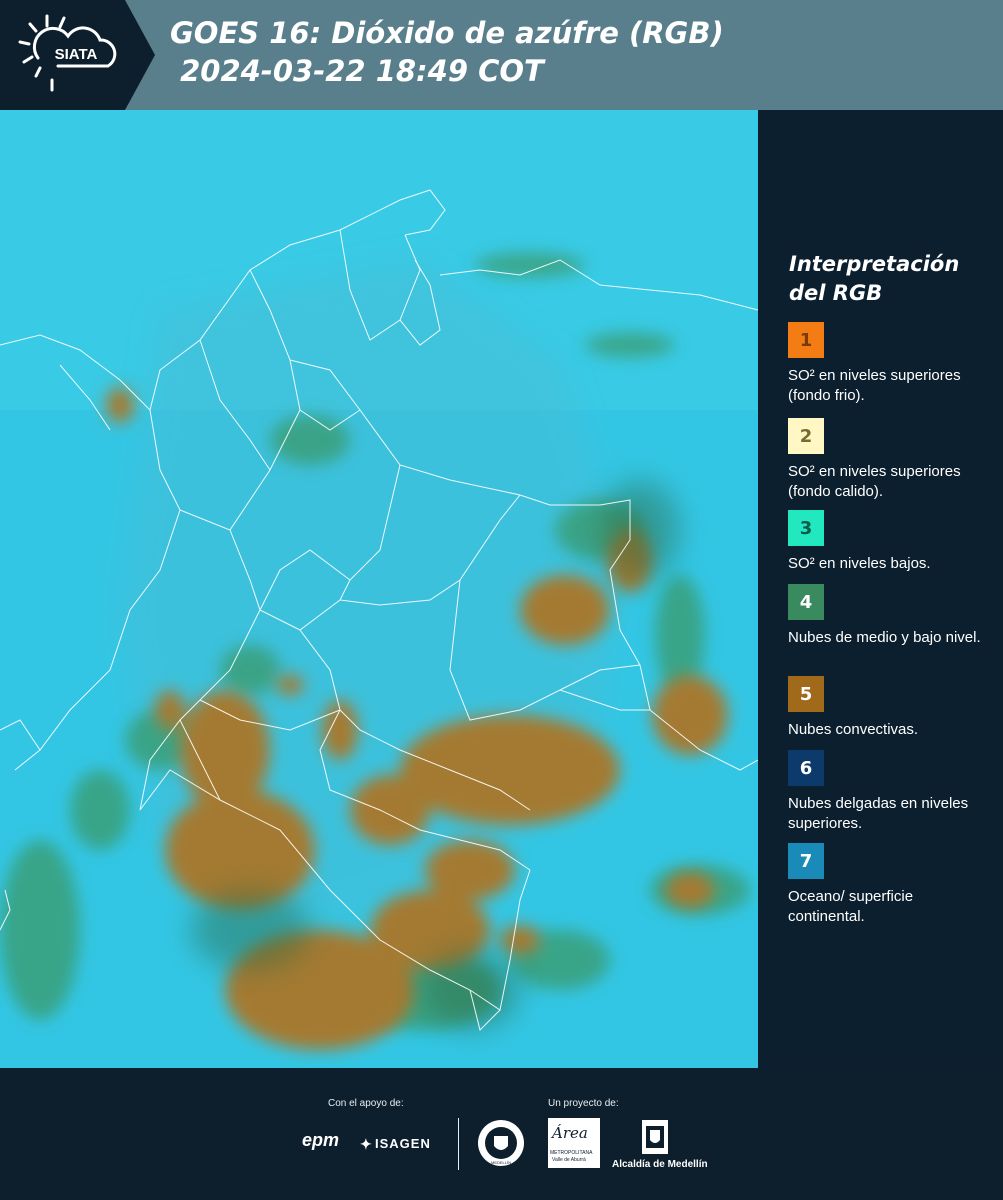 The image size is (1003, 1200). I want to click on legend-swatch: 3, so click(806, 528).